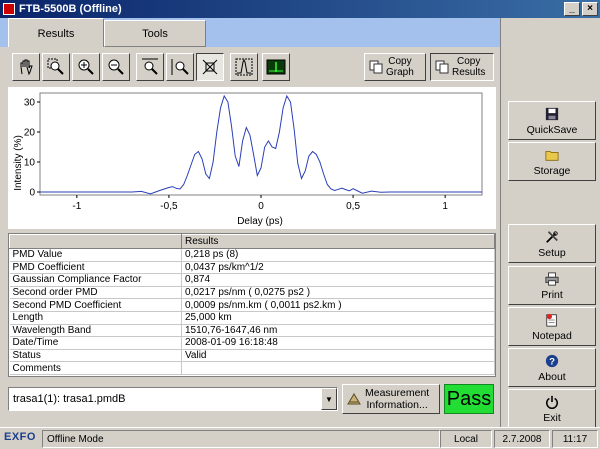 This screenshot has height=449, width=600. I want to click on exit-button: Exit, so click(552, 408).